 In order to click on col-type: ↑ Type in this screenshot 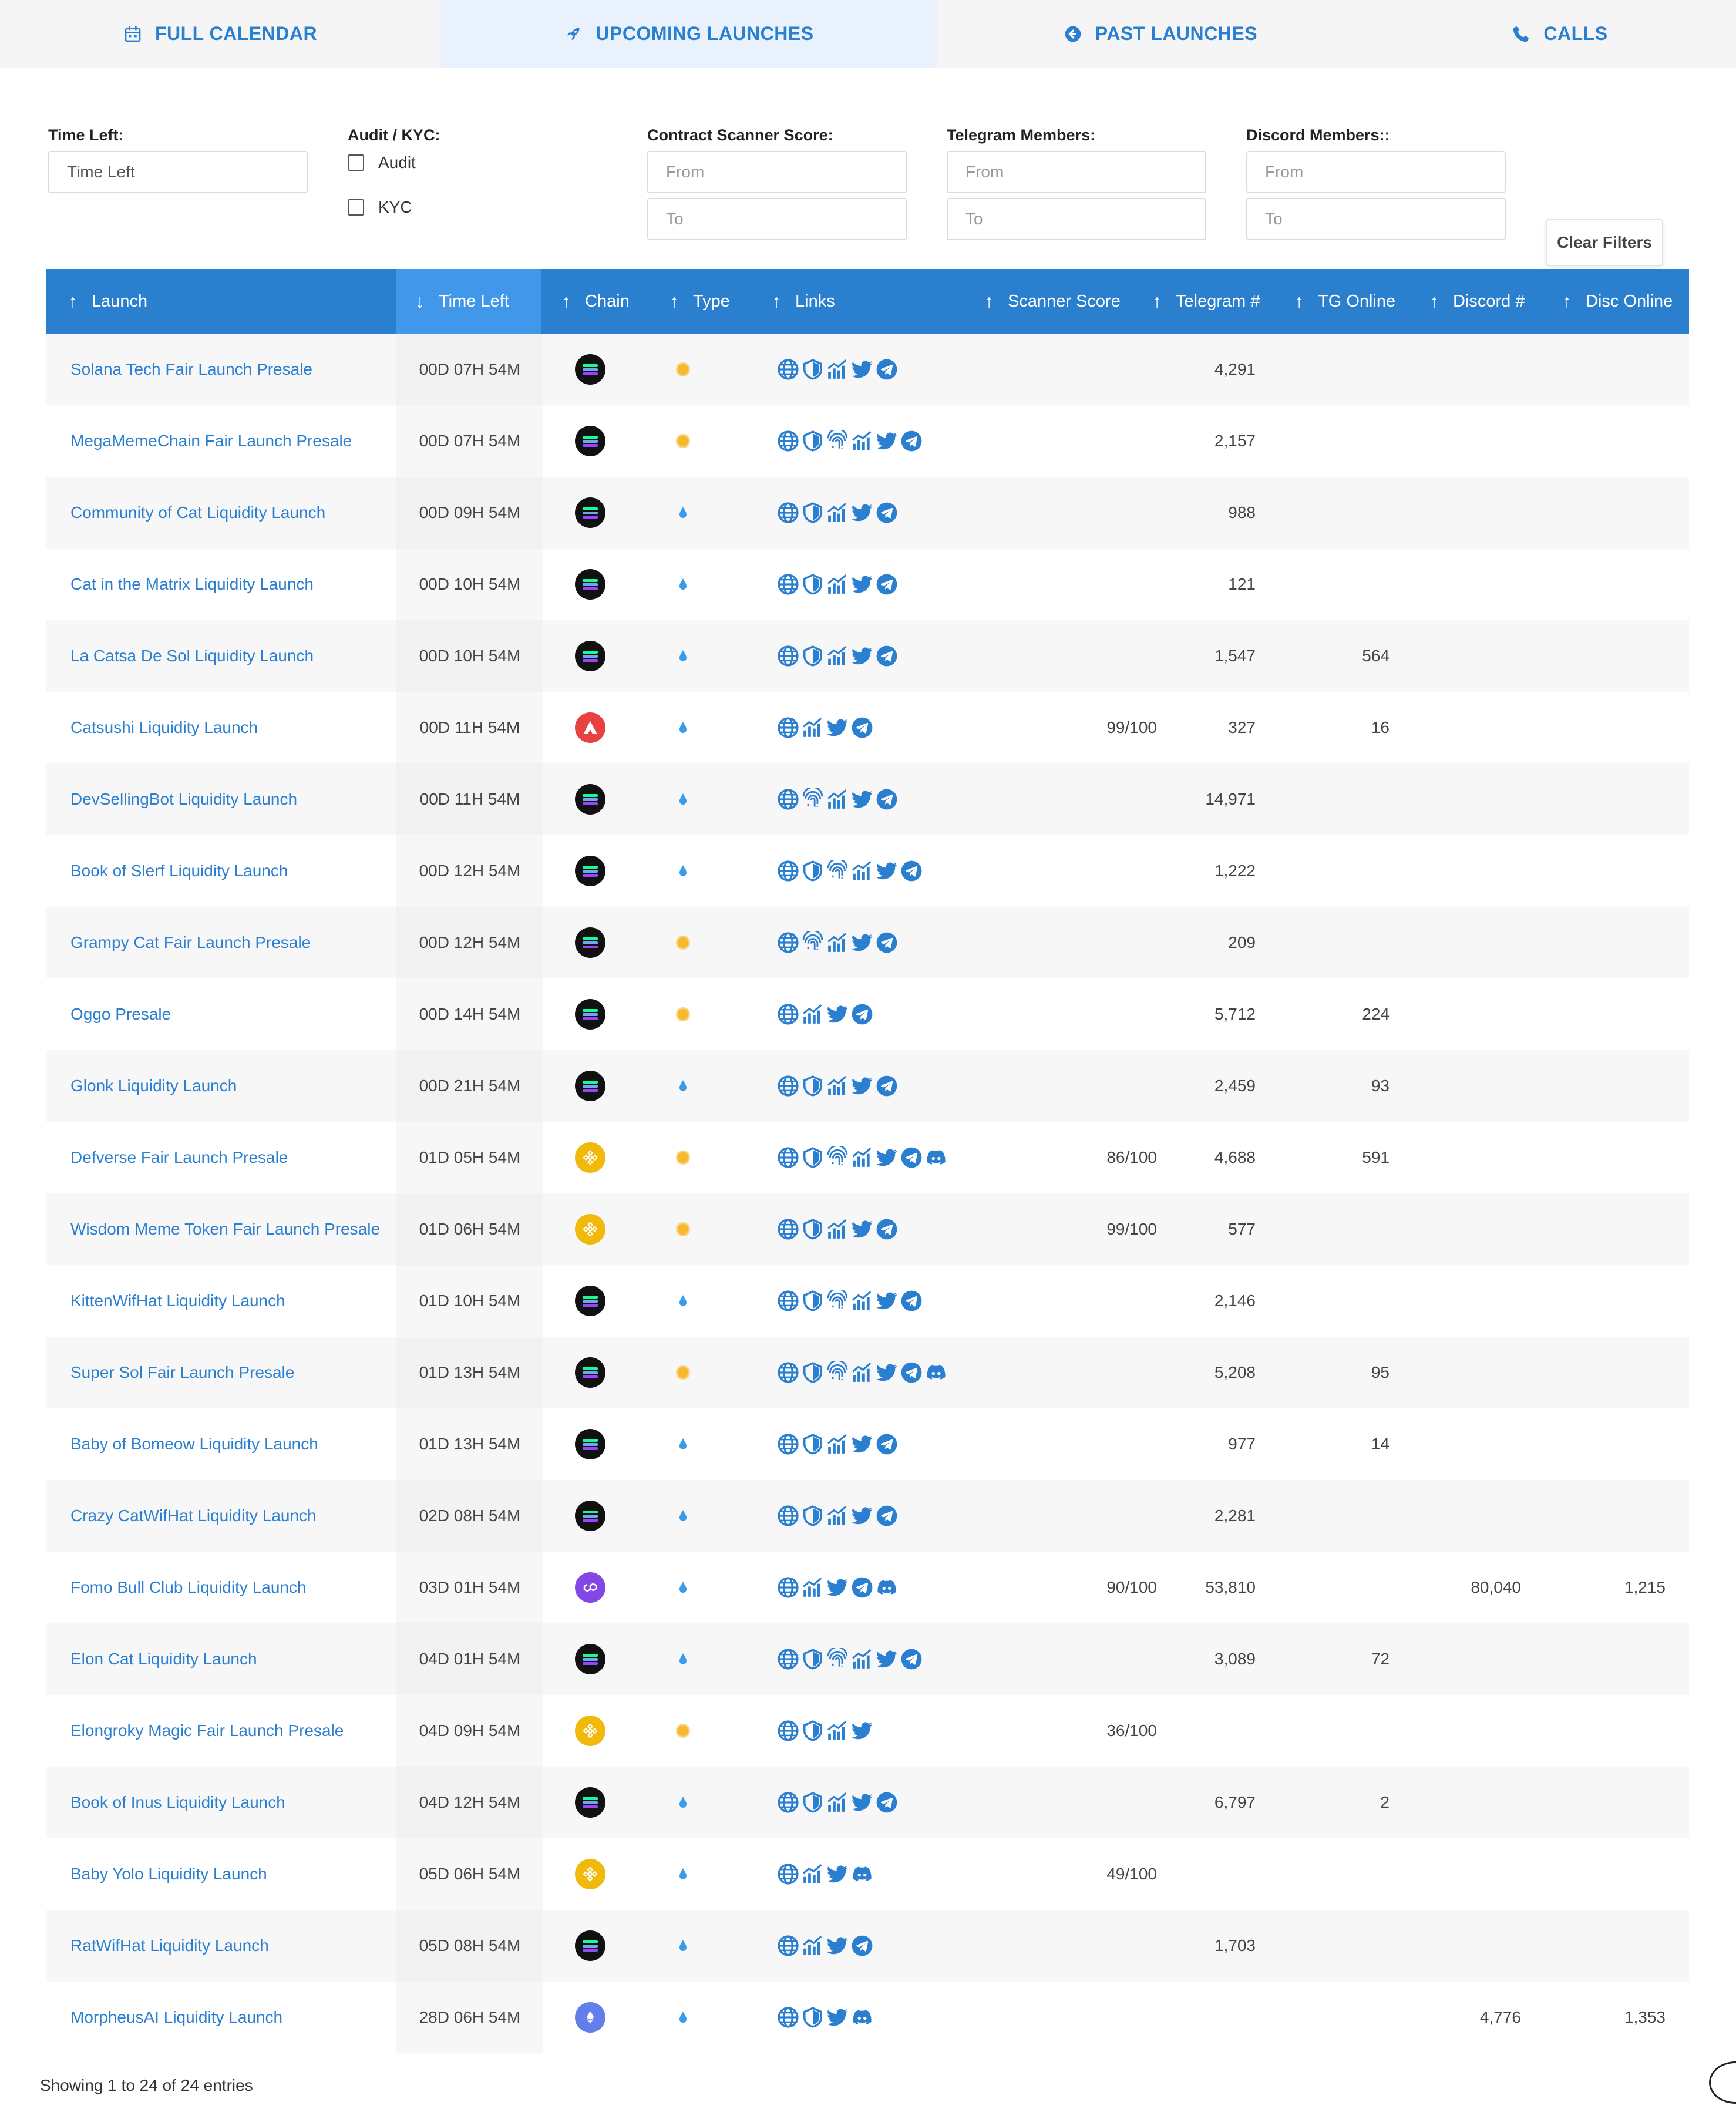, I will do `click(710, 301)`.